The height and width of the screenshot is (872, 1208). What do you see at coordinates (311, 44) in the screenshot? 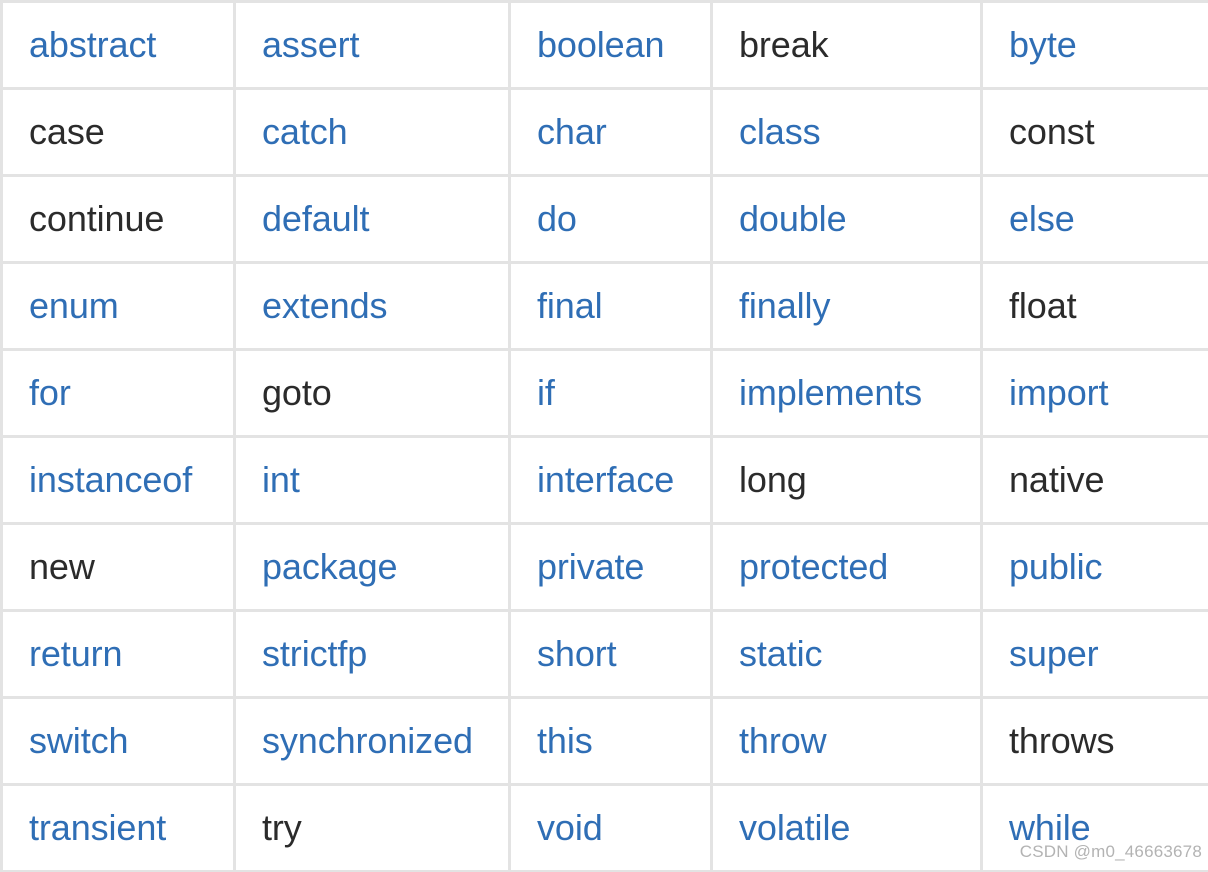
I see `keyword-link: assert` at bounding box center [311, 44].